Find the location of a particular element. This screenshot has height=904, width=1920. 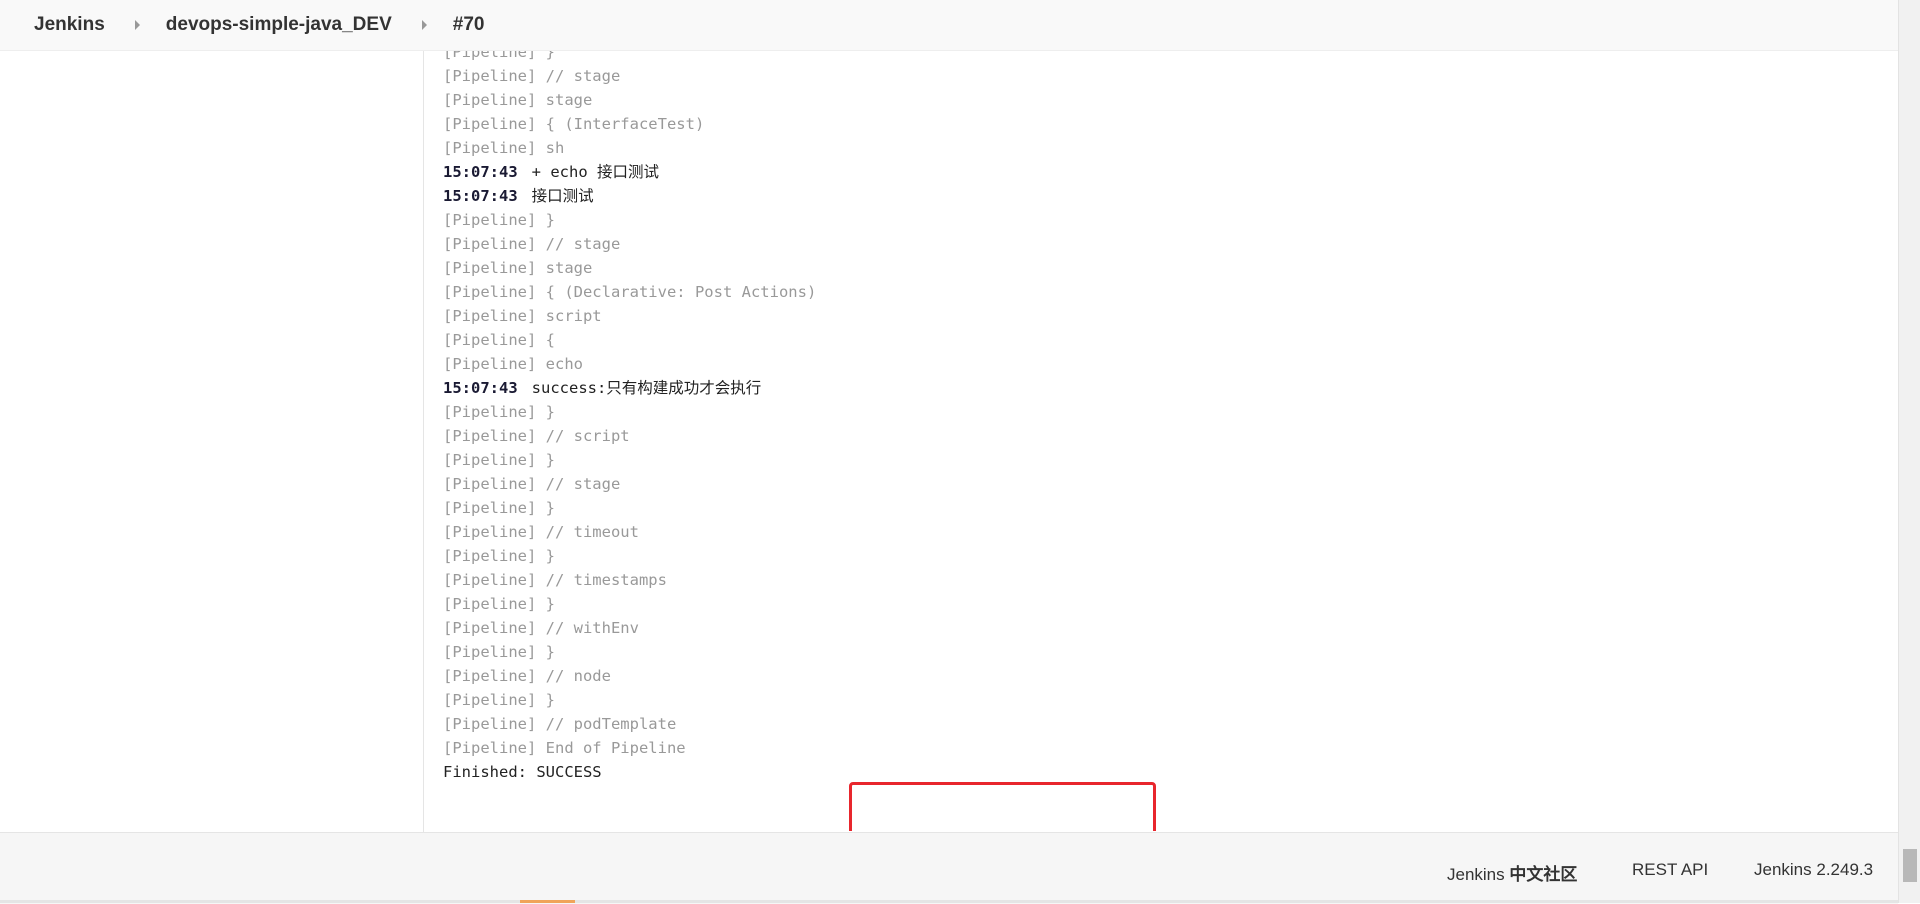

console-line: [Pipeline] { is located at coordinates (499, 340).